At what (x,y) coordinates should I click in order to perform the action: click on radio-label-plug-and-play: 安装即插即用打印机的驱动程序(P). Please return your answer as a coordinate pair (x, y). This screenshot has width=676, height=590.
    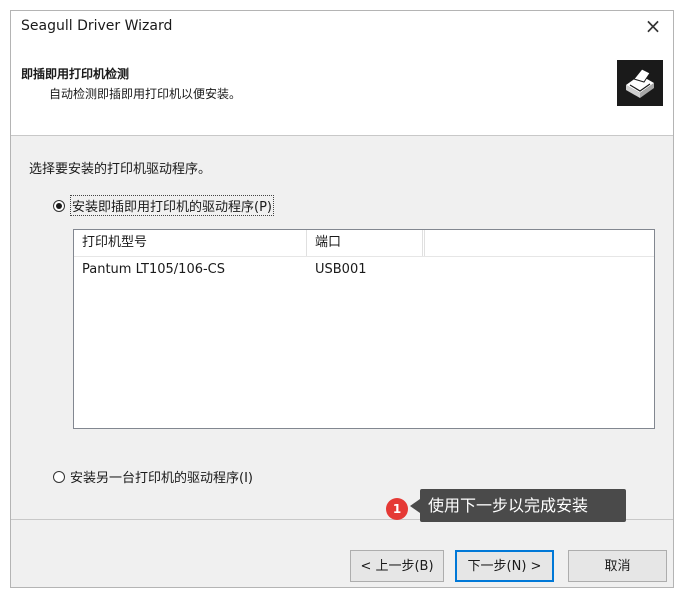
    Looking at the image, I should click on (172, 205).